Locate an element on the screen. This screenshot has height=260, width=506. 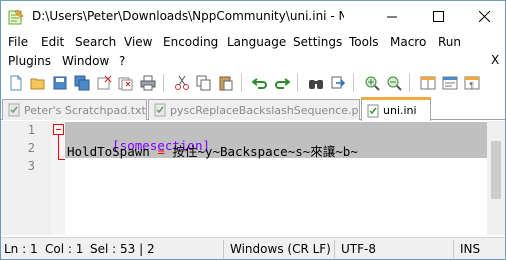
menu-plugins: Plugins is located at coordinates (29, 61).